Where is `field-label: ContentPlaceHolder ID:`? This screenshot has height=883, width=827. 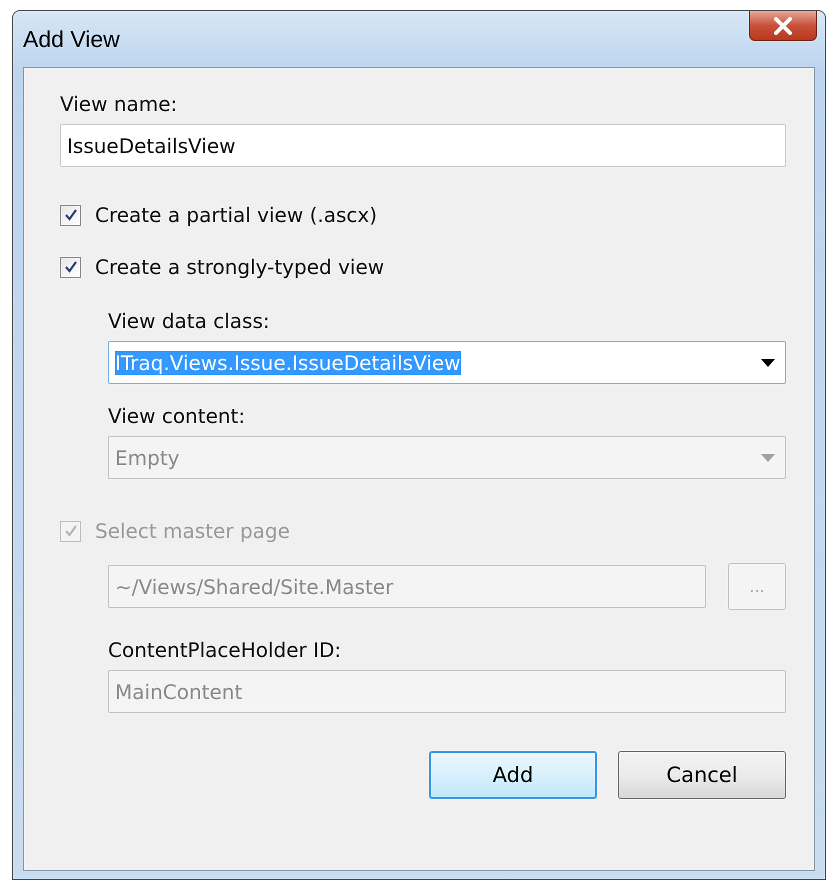 field-label: ContentPlaceHolder ID: is located at coordinates (225, 650).